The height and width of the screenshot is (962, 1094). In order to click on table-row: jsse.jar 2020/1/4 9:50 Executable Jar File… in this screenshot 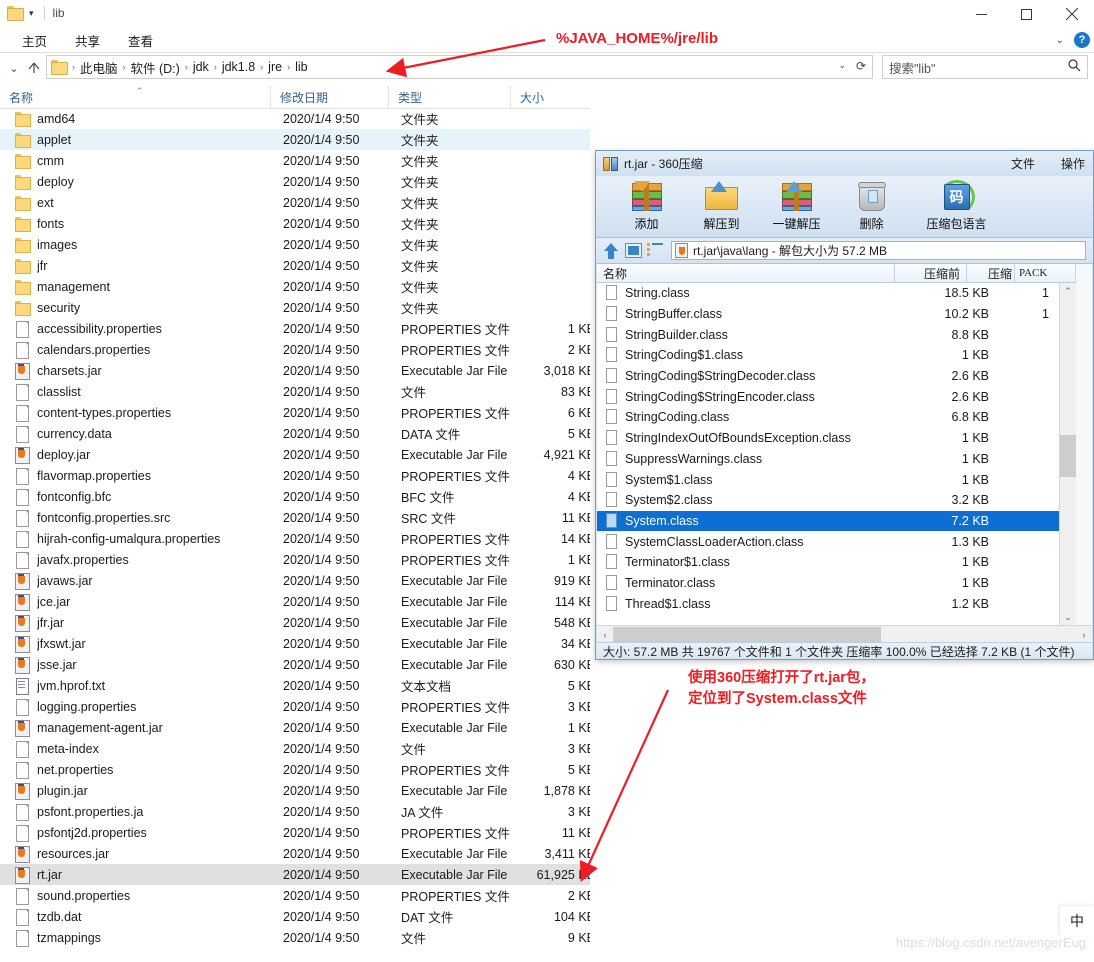, I will do `click(295, 664)`.